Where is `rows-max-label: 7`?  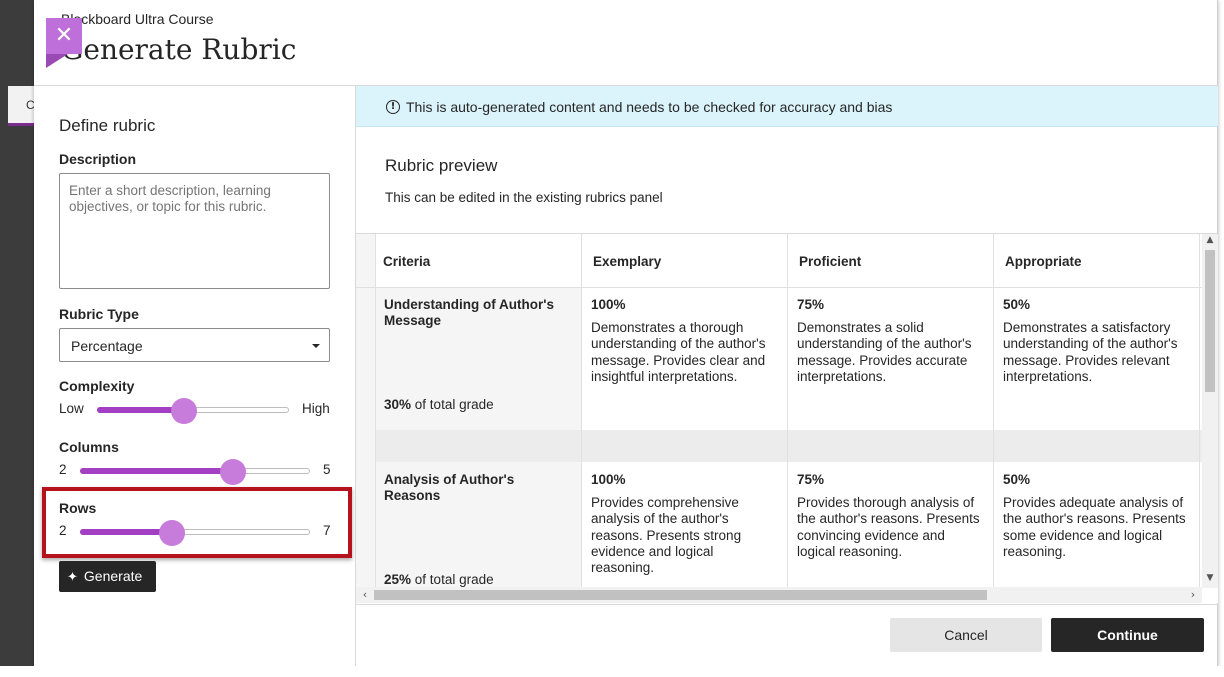
rows-max-label: 7 is located at coordinates (327, 530).